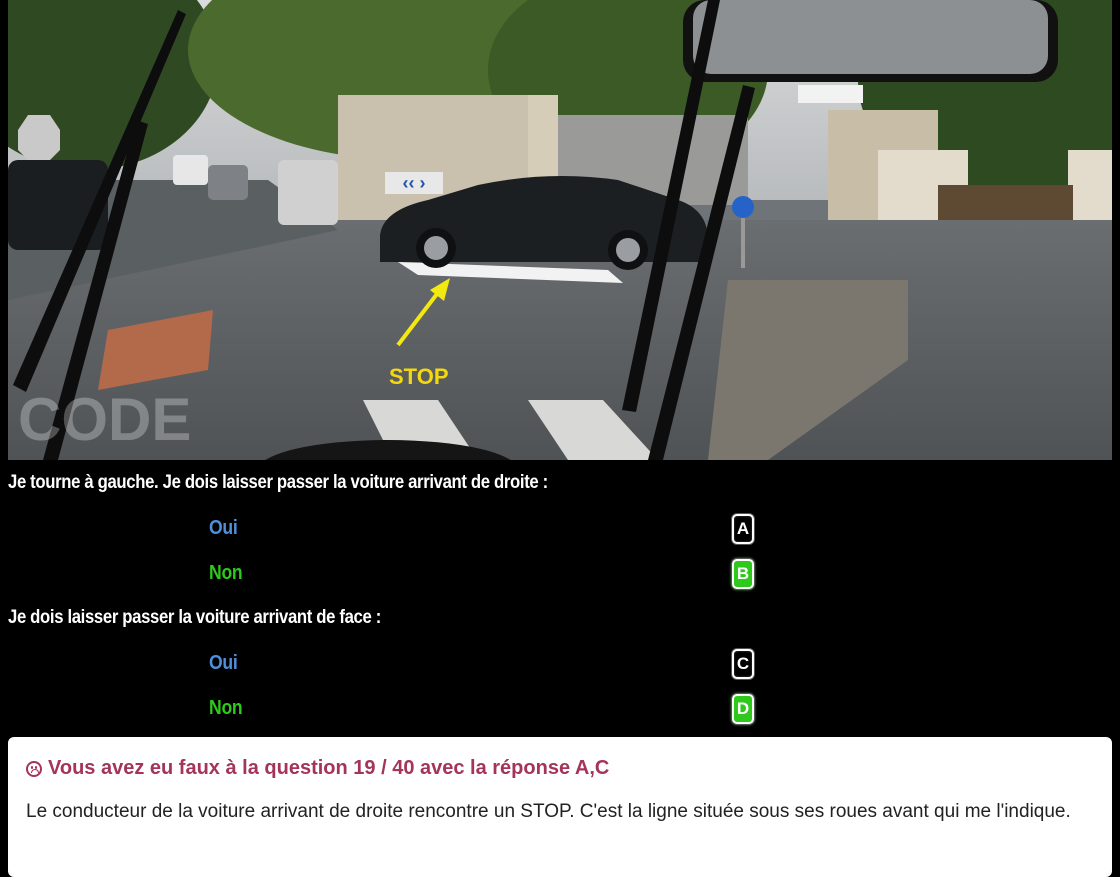 This screenshot has height=877, width=1120. I want to click on stop-annotation-label: STOP, so click(419, 376).